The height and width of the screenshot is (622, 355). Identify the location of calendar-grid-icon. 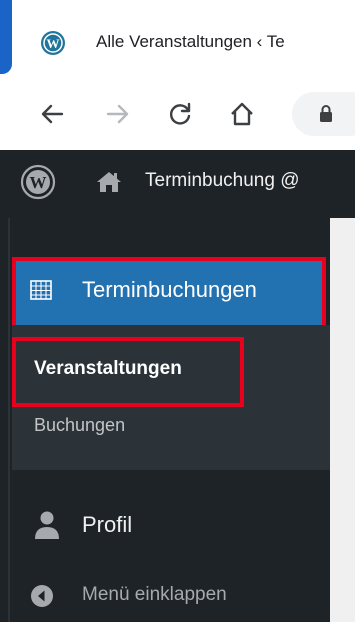
(41, 290).